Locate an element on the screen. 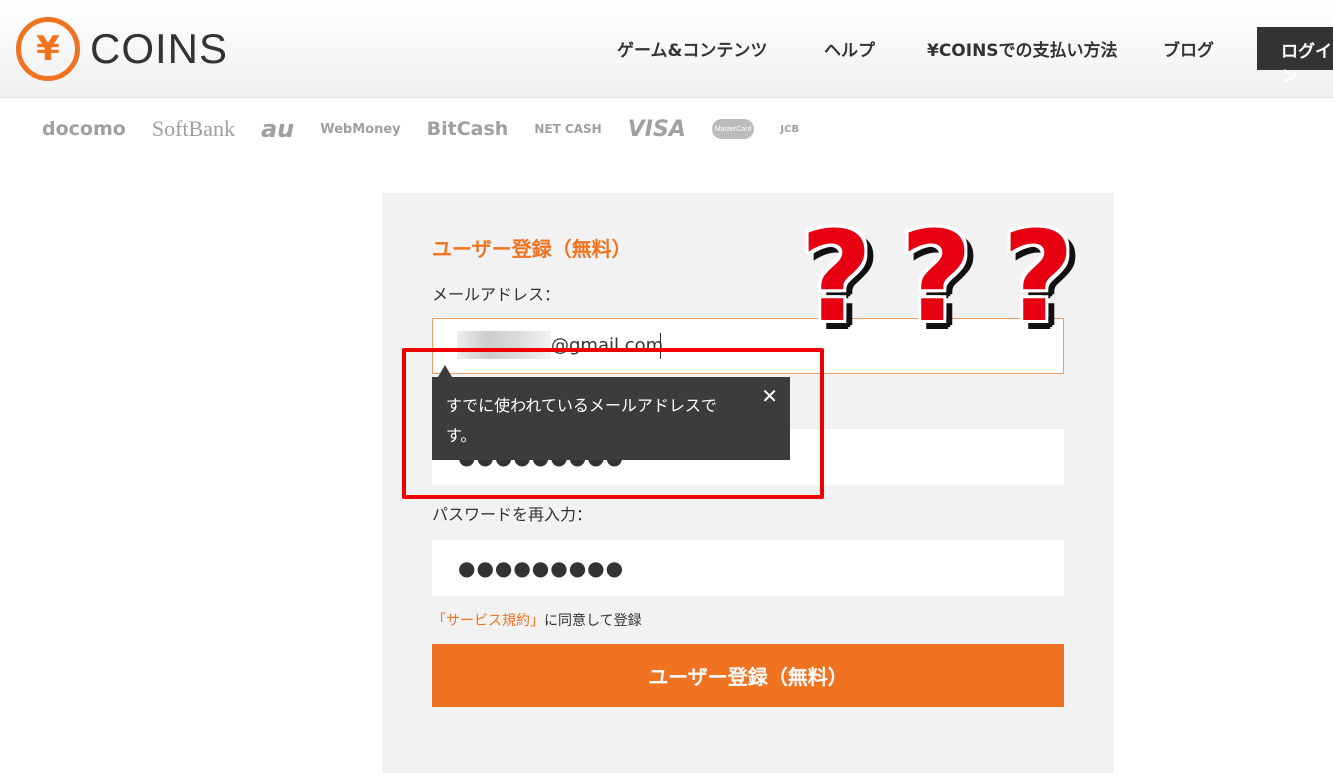  visa-logo: VISA is located at coordinates (656, 129).